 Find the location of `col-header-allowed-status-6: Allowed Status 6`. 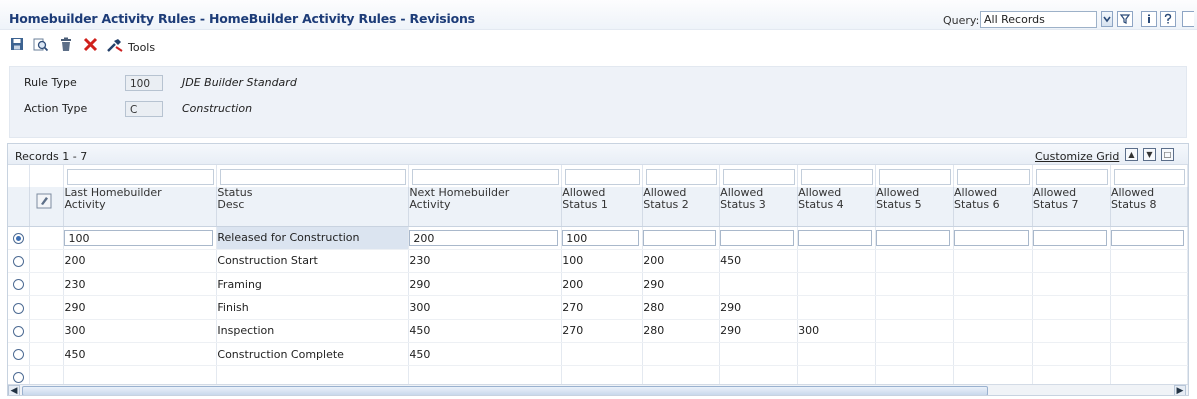

col-header-allowed-status-6: Allowed Status 6 is located at coordinates (993, 207).